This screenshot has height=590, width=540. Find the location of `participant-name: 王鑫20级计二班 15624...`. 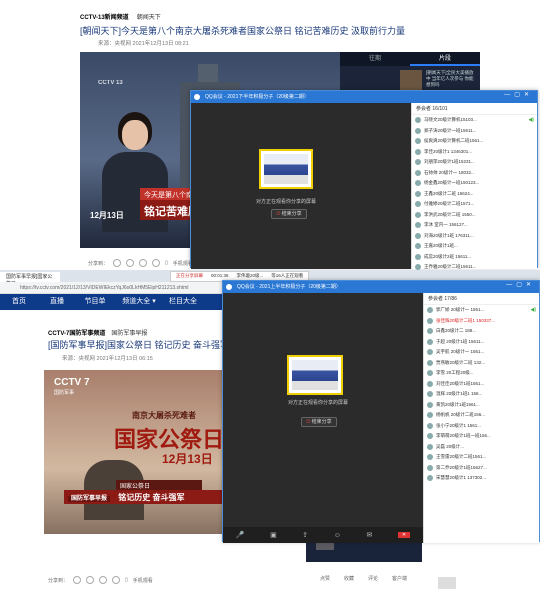

participant-name: 王鑫20级计二班 15624... is located at coordinates (449, 193).